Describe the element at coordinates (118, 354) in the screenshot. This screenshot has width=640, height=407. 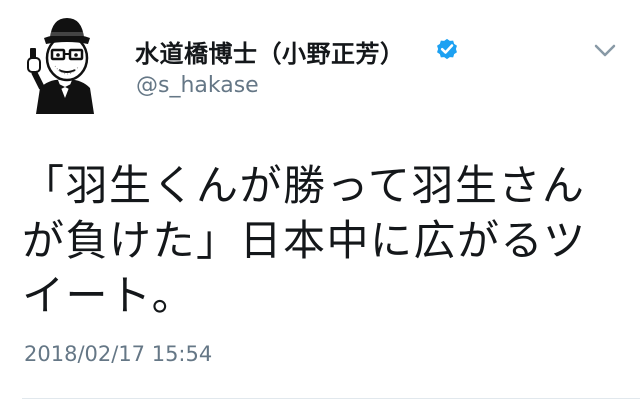
I see `tweet-timestamp: 2018/02/17 15:54` at that location.